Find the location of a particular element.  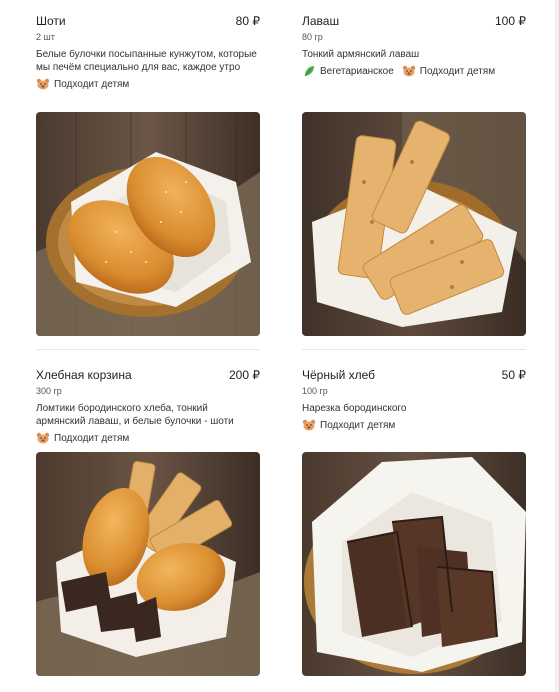

bread-rolls-image is located at coordinates (148, 224).